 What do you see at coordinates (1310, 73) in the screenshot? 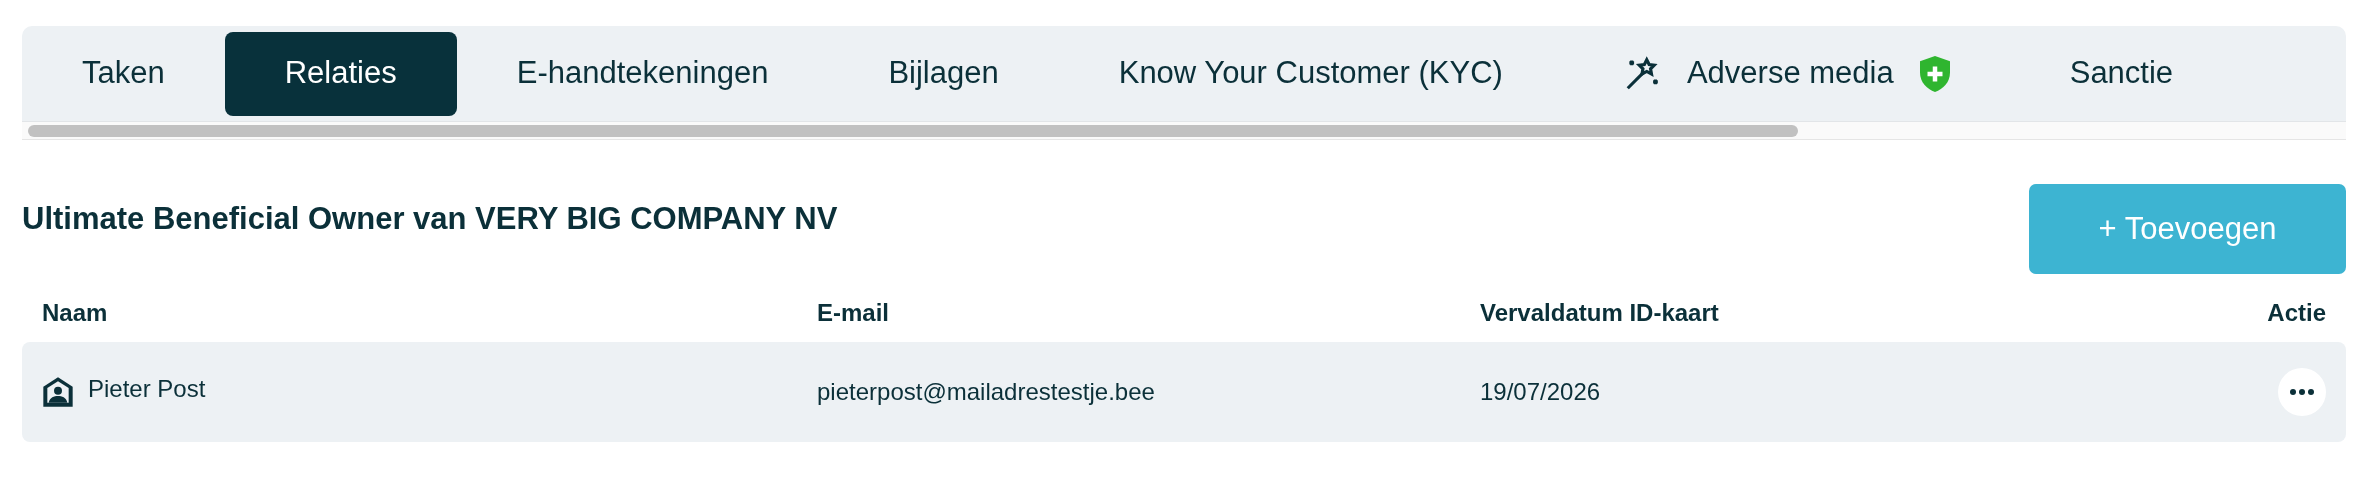
I see `tab: Know Your Customer (KYC)` at bounding box center [1310, 73].